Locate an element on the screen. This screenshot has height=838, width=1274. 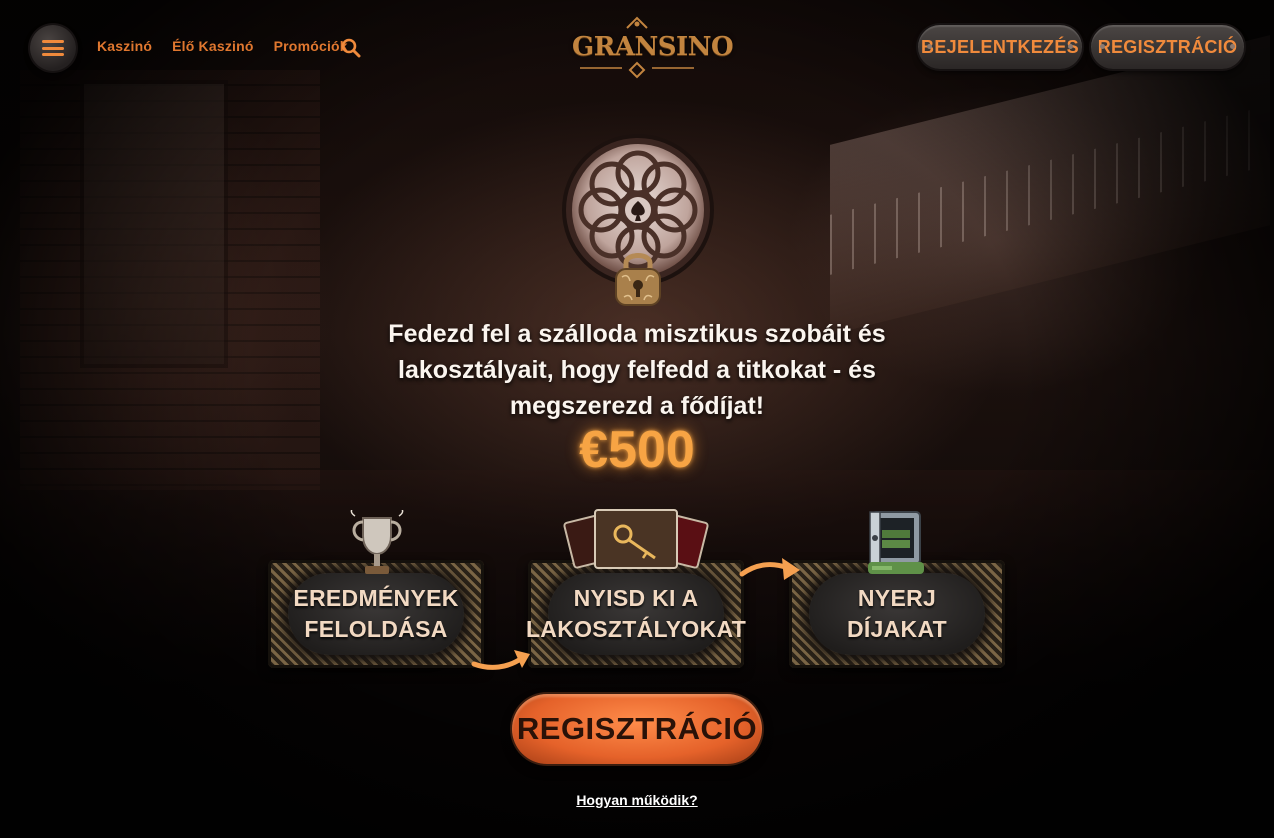
step-label: EREDMÉNYEK FELOLDÁSA is located at coordinates (376, 613).